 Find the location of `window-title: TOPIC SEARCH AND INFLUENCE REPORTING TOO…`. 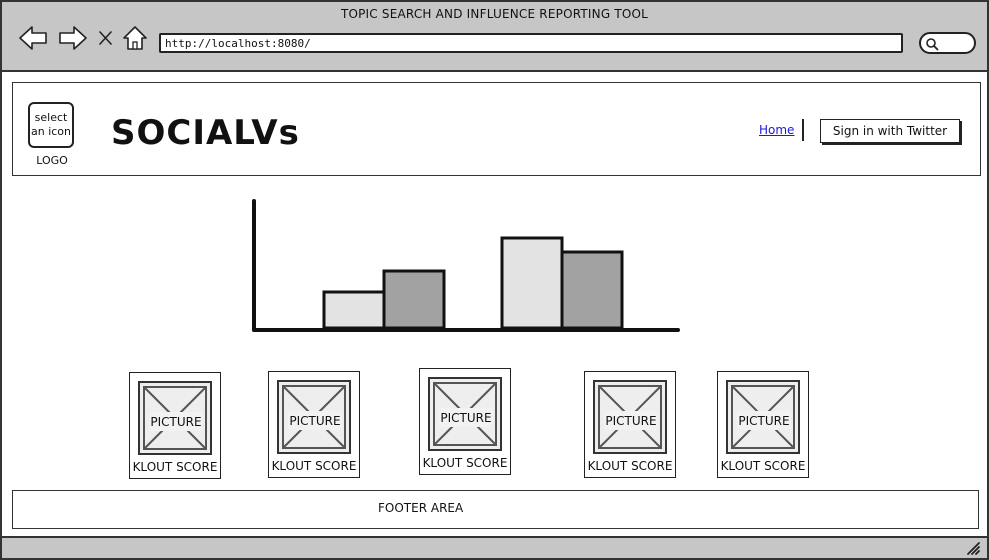

window-title: TOPIC SEARCH AND INFLUENCE REPORTING TOO… is located at coordinates (494, 14).